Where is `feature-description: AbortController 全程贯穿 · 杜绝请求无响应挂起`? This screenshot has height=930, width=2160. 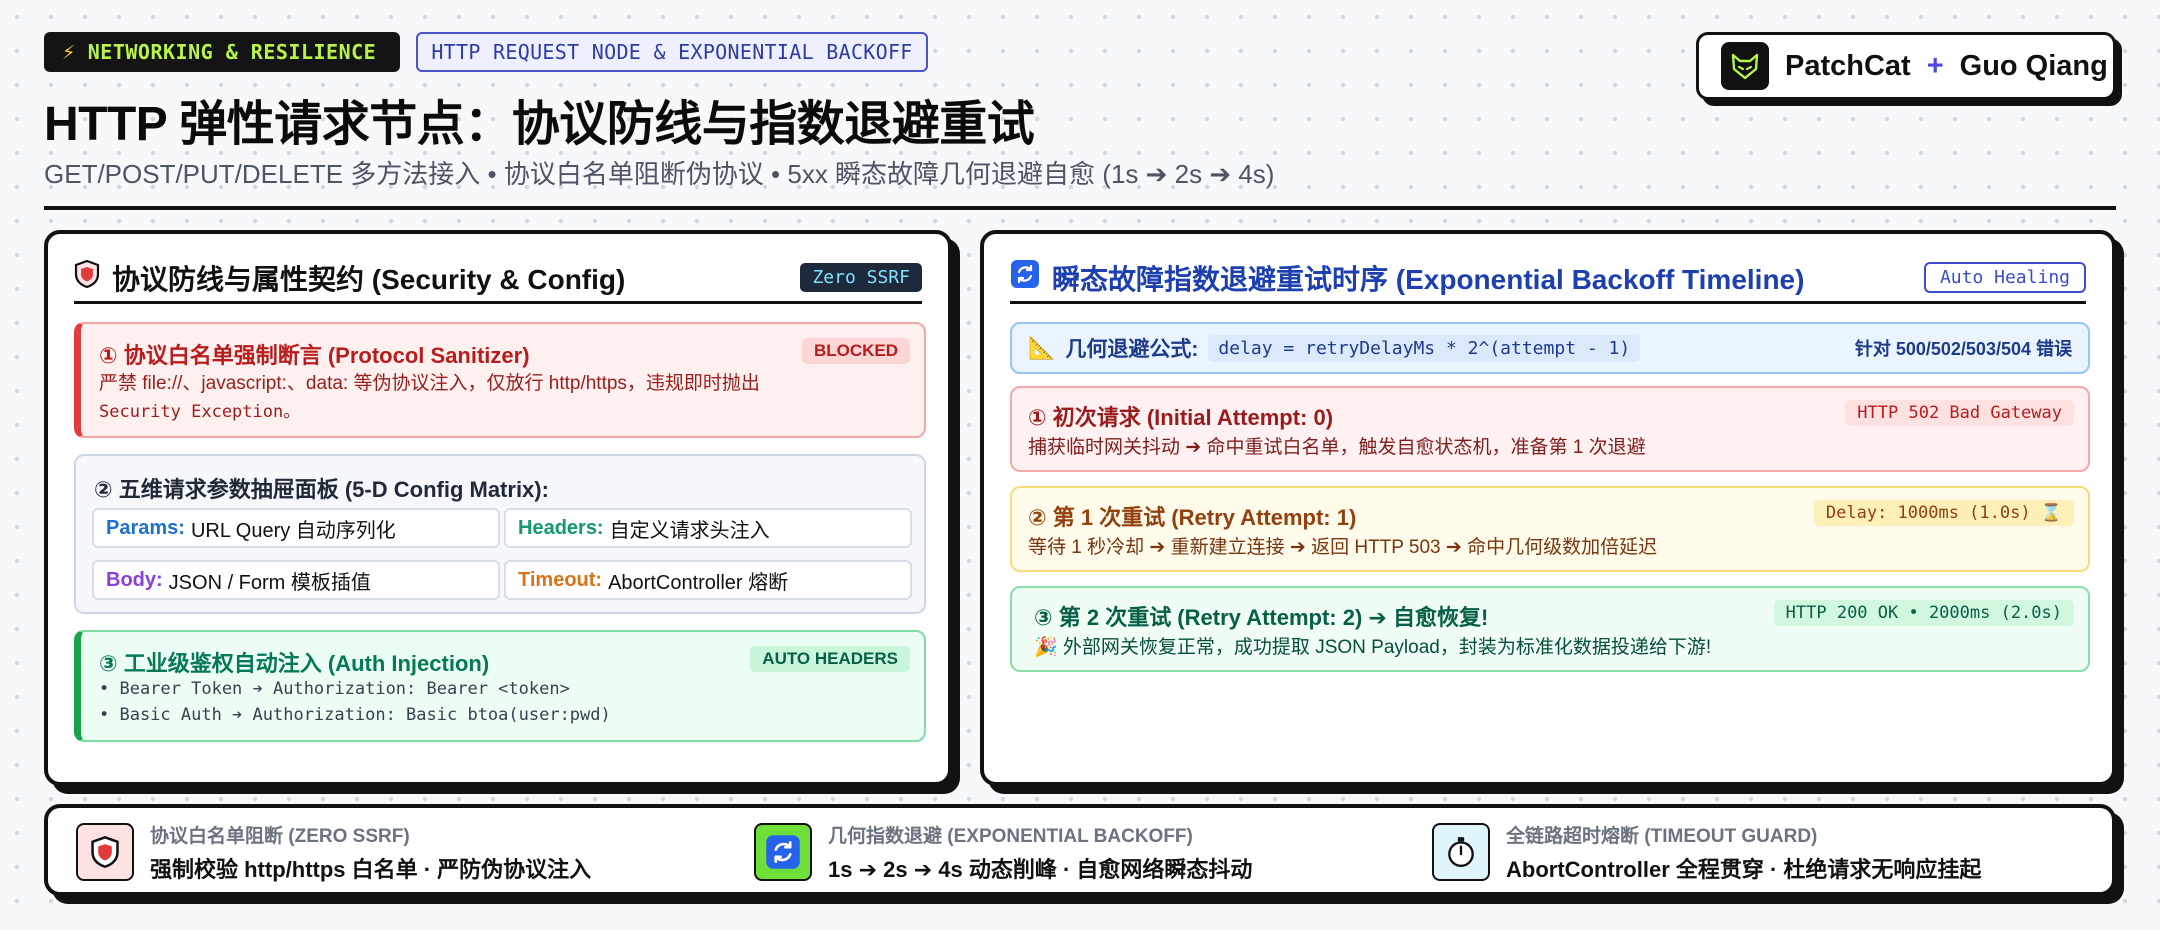 feature-description: AbortController 全程贯穿 · 杜绝请求无响应挂起 is located at coordinates (1744, 869).